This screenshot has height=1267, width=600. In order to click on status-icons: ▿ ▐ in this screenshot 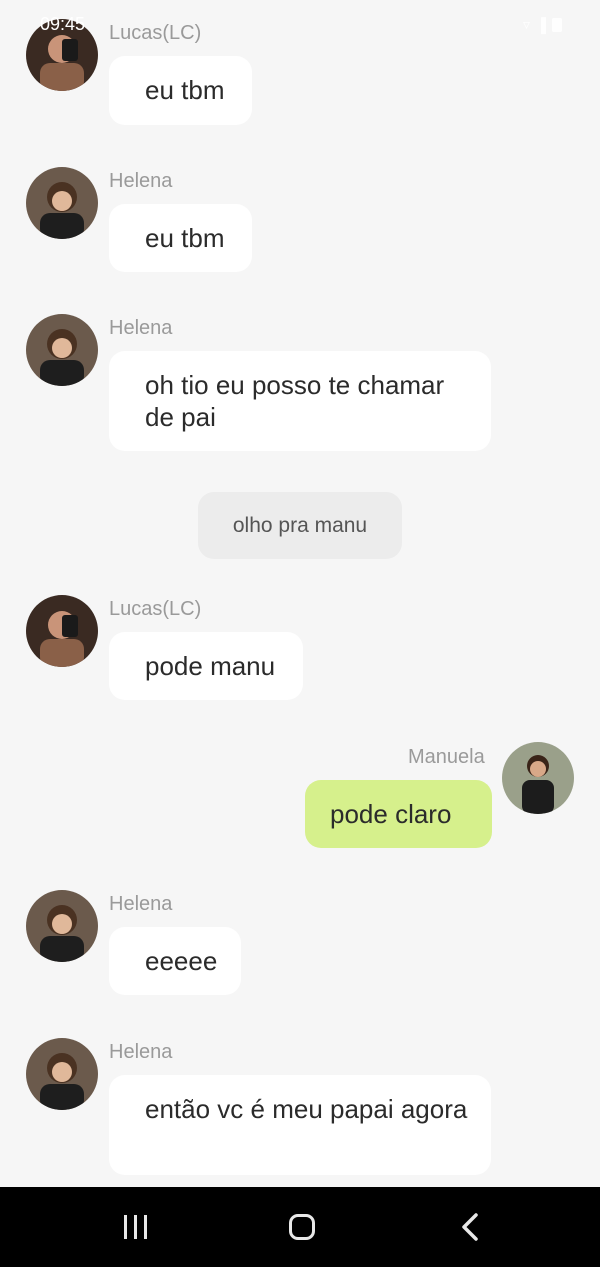, I will do `click(542, 24)`.